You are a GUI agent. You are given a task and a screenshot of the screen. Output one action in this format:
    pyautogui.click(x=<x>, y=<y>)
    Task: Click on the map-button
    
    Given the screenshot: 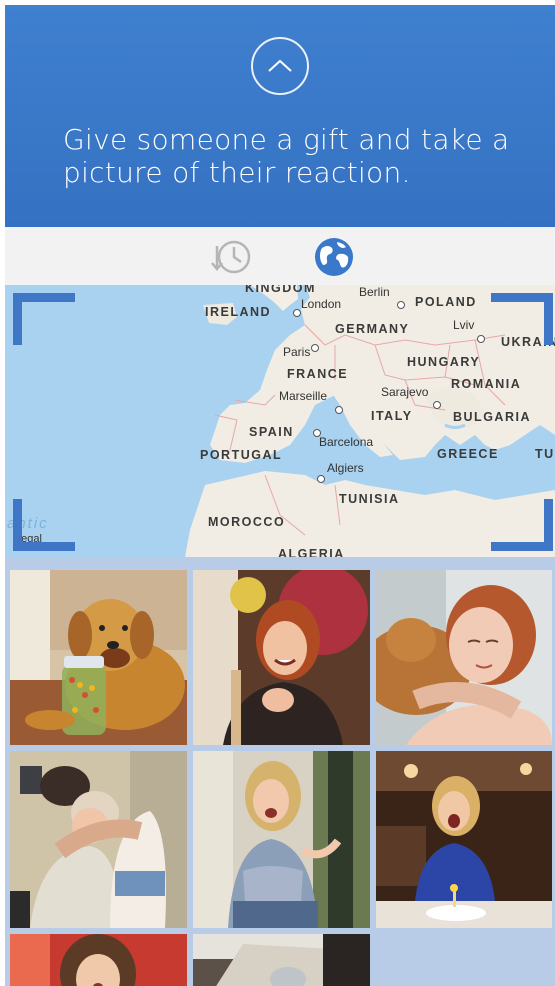 What is the action you would take?
    pyautogui.click(x=334, y=257)
    